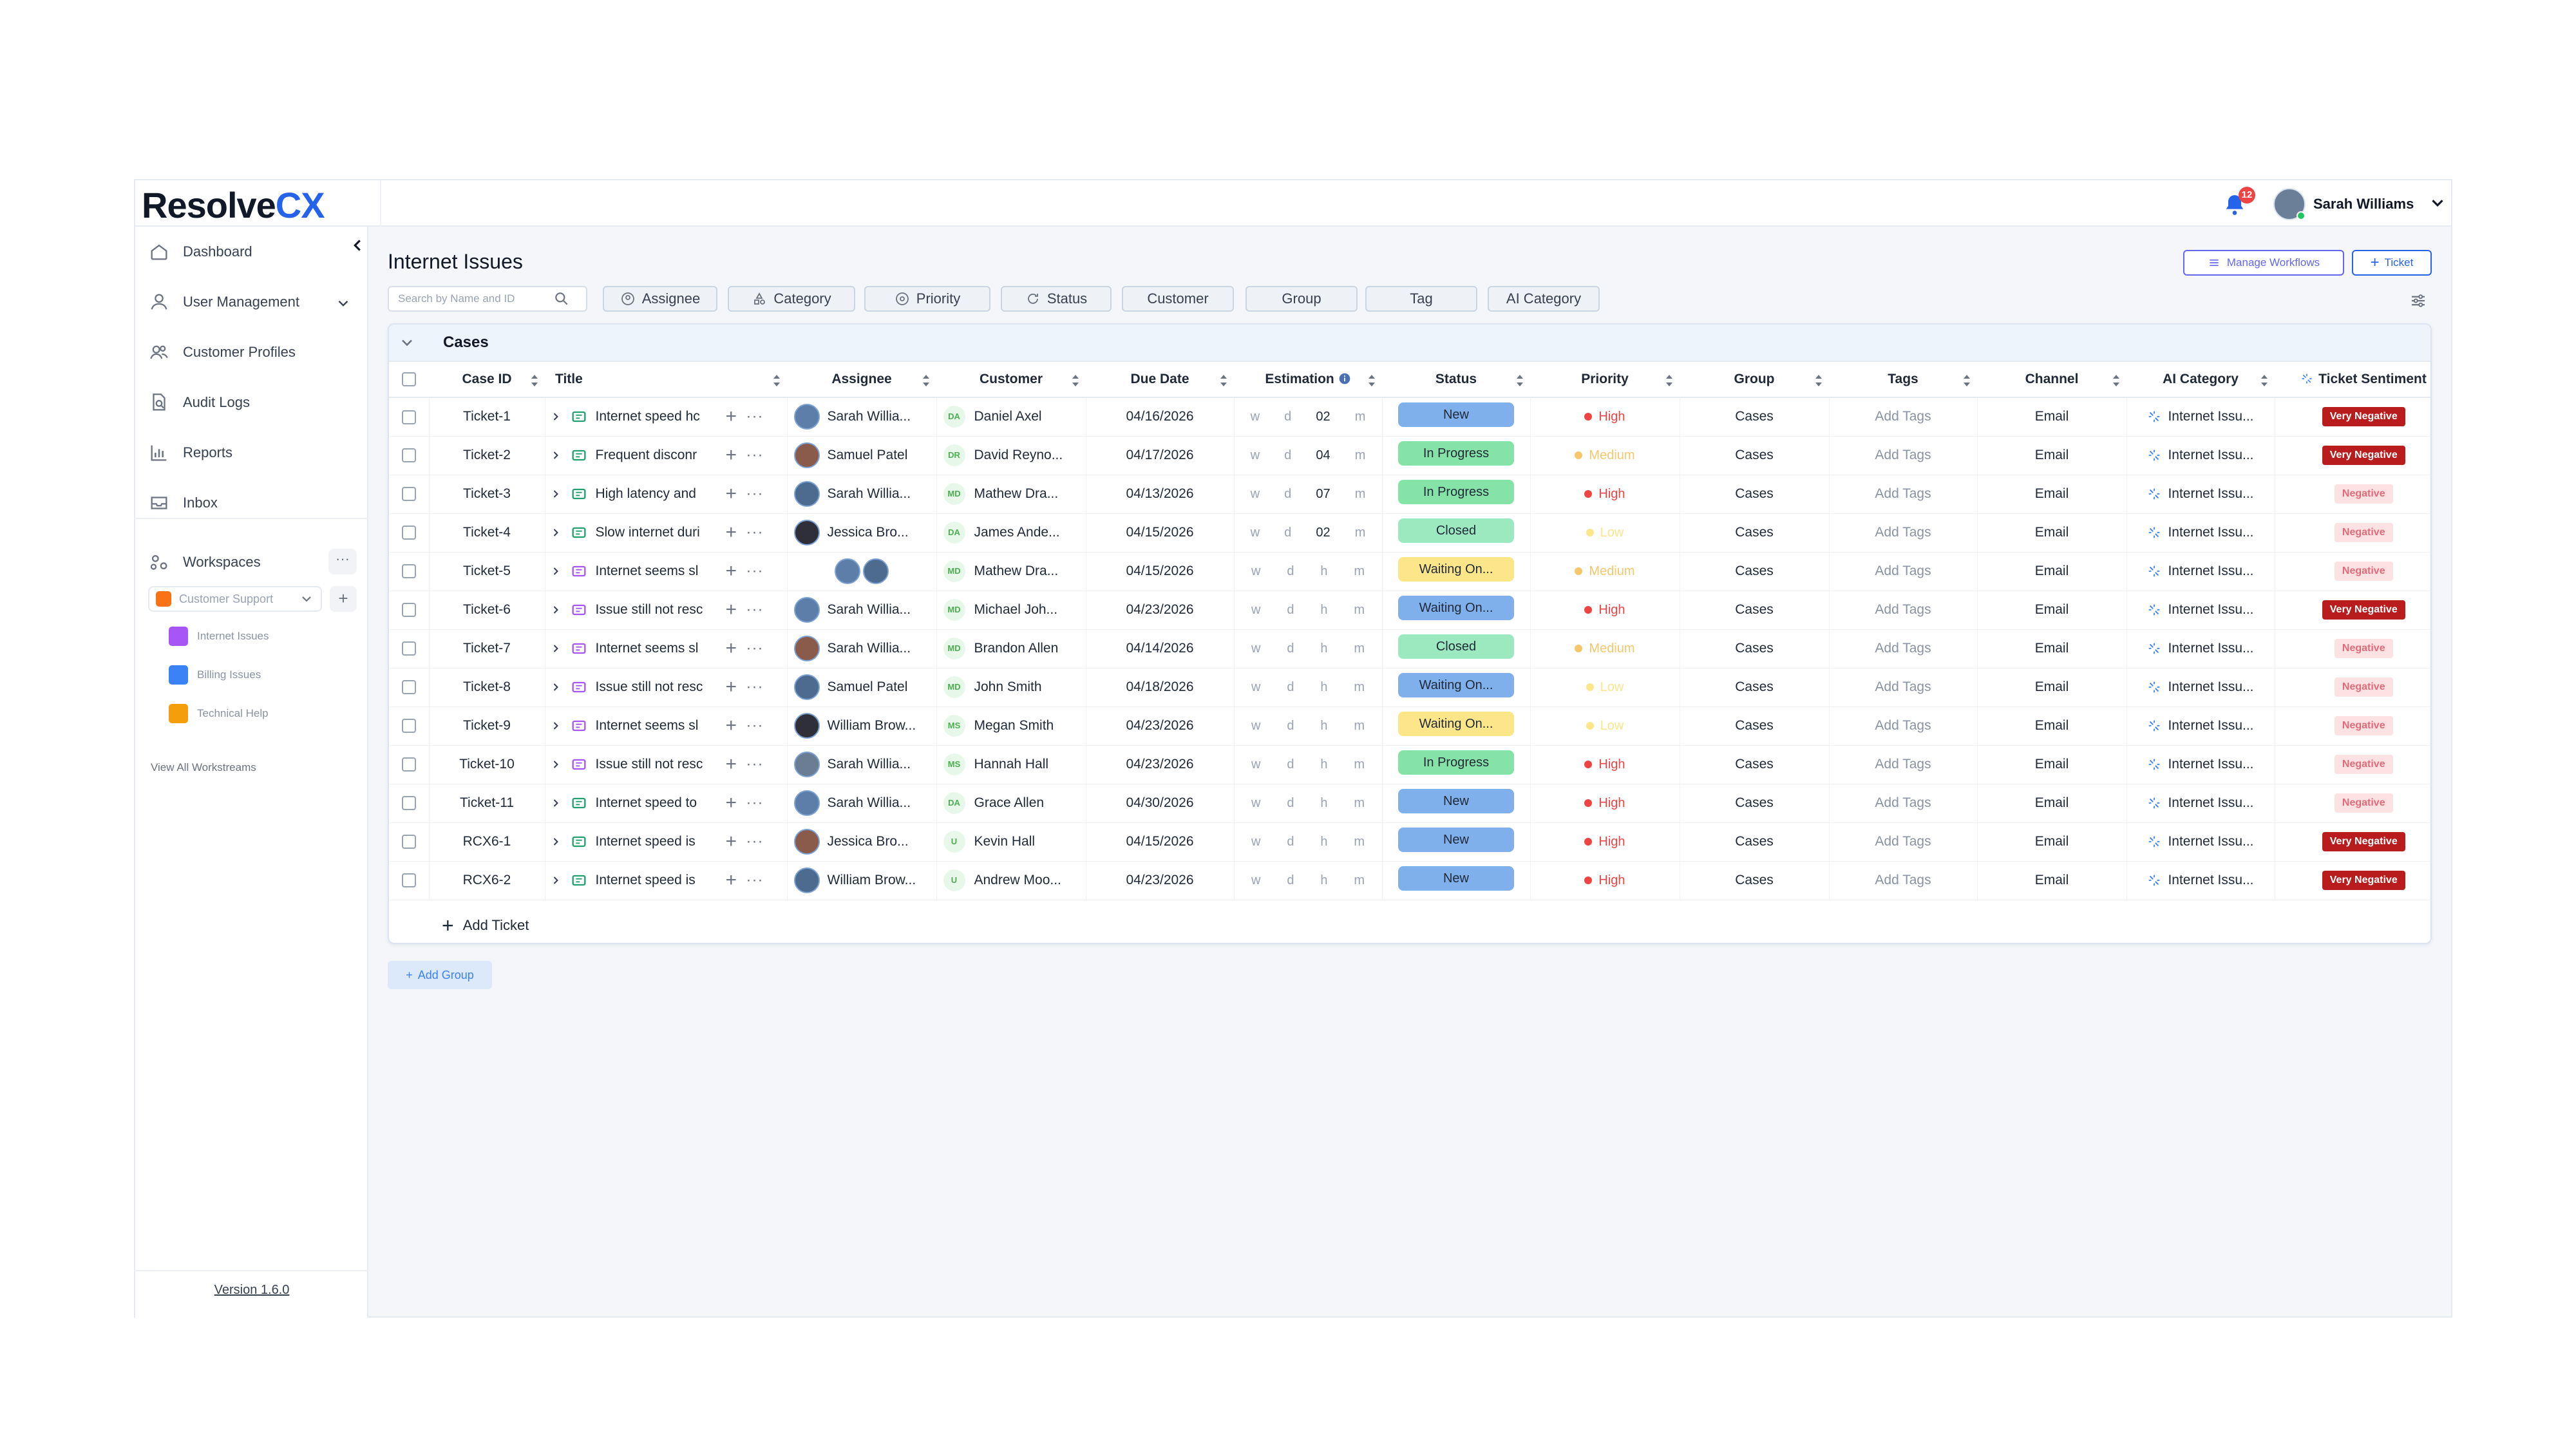 The height and width of the screenshot is (1449, 2576). I want to click on case-id-cell: Ticket-5, so click(487, 571).